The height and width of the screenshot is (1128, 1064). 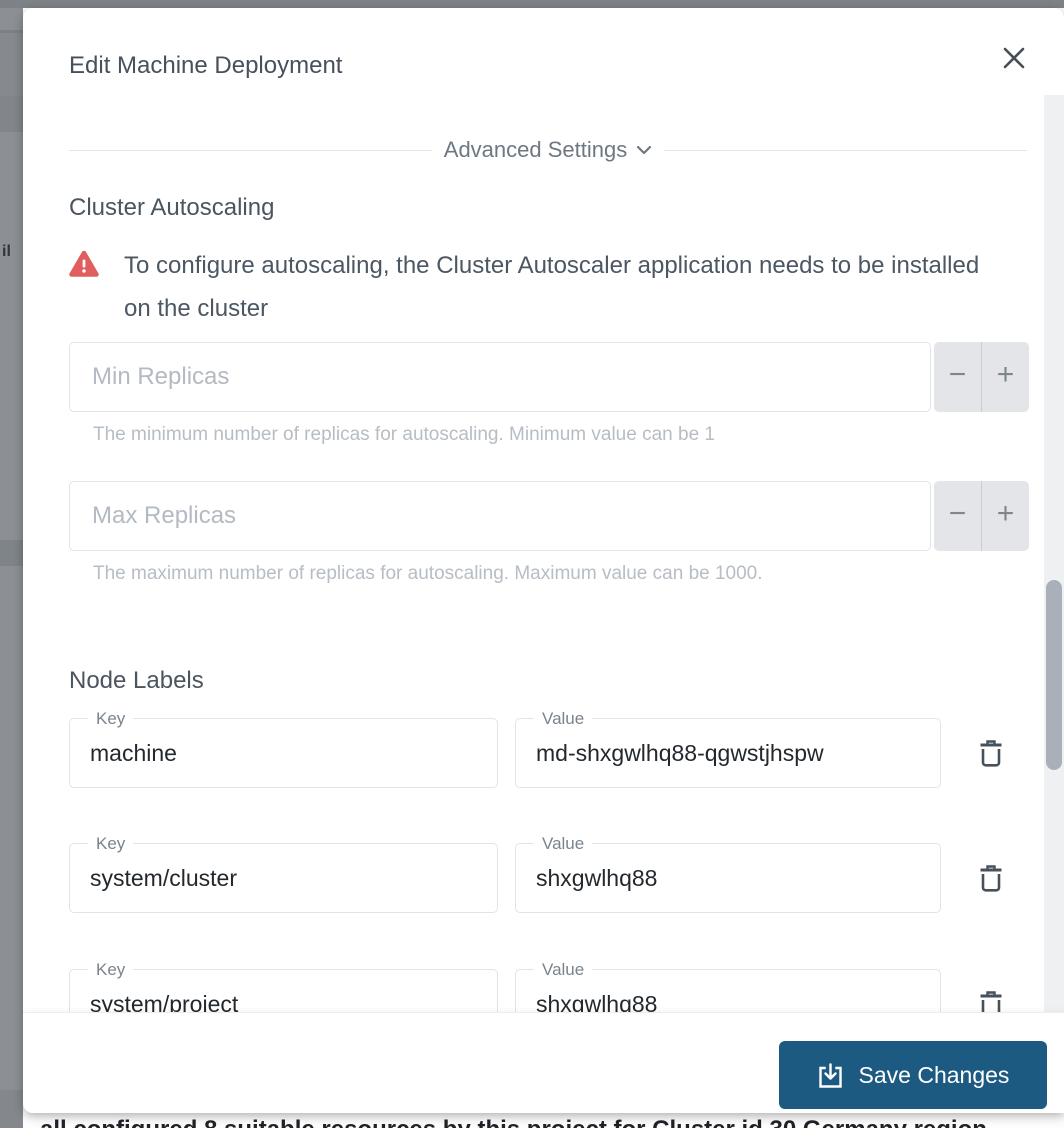 I want to click on cluster-autoscaling-heading: Cluster Autoscaling, so click(x=172, y=207).